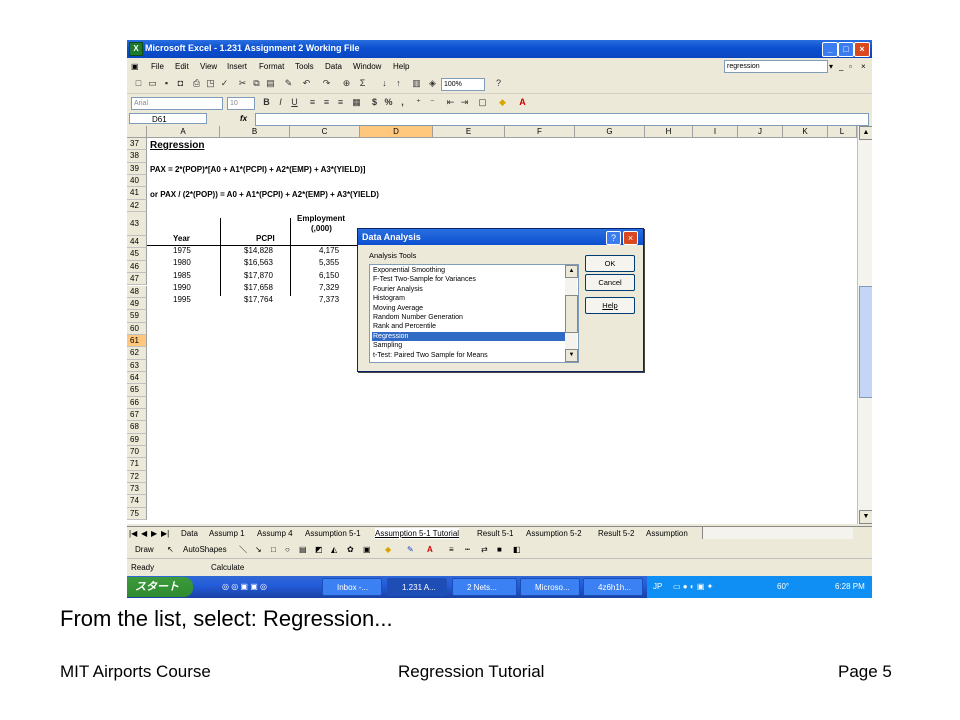 The width and height of the screenshot is (960, 720). Describe the element at coordinates (241, 103) in the screenshot. I see `font-size-select: 10` at that location.